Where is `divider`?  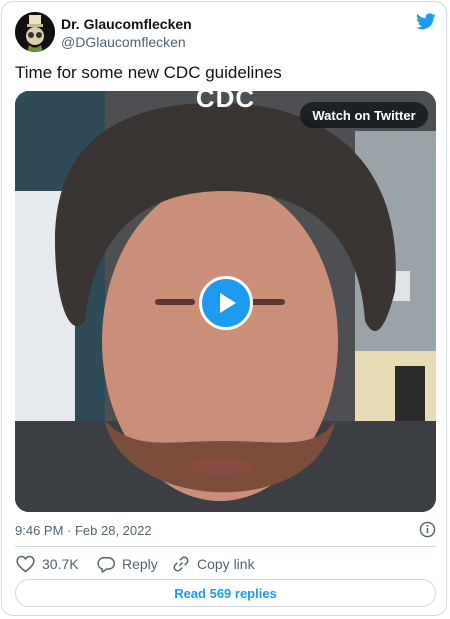
divider is located at coordinates (225, 546).